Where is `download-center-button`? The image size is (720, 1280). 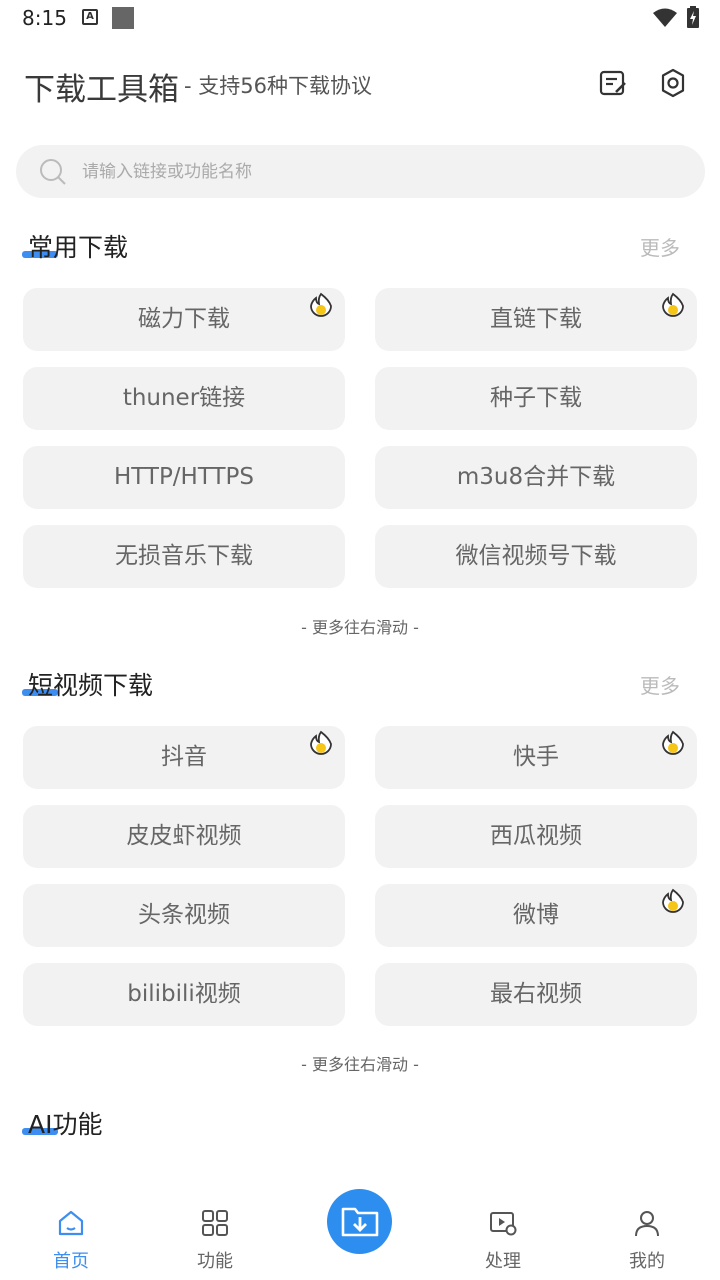
download-center-button is located at coordinates (359, 1221).